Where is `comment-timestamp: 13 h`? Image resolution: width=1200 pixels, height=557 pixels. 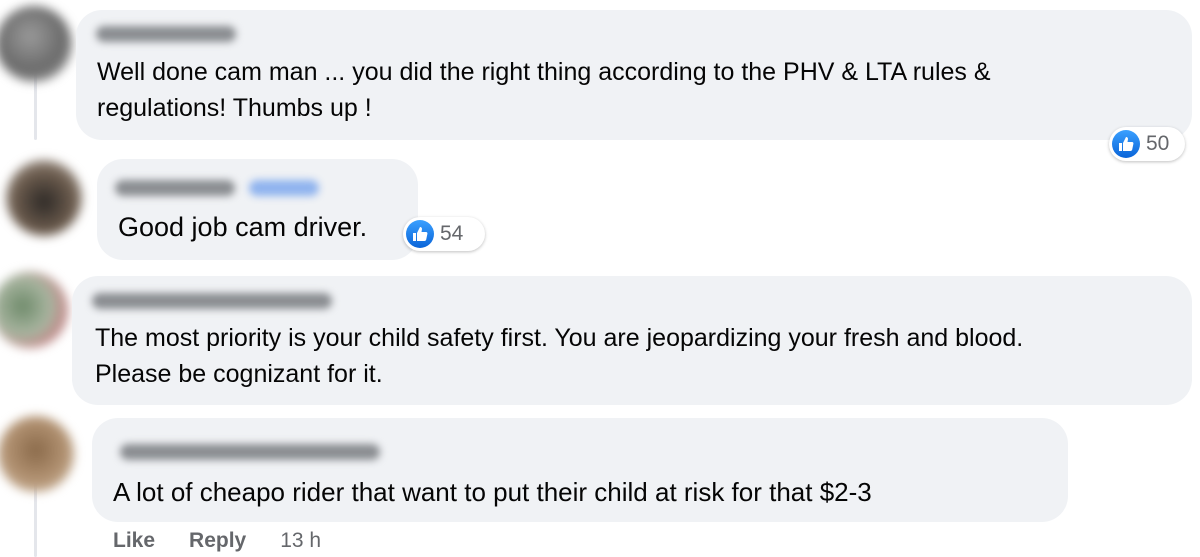
comment-timestamp: 13 h is located at coordinates (300, 541).